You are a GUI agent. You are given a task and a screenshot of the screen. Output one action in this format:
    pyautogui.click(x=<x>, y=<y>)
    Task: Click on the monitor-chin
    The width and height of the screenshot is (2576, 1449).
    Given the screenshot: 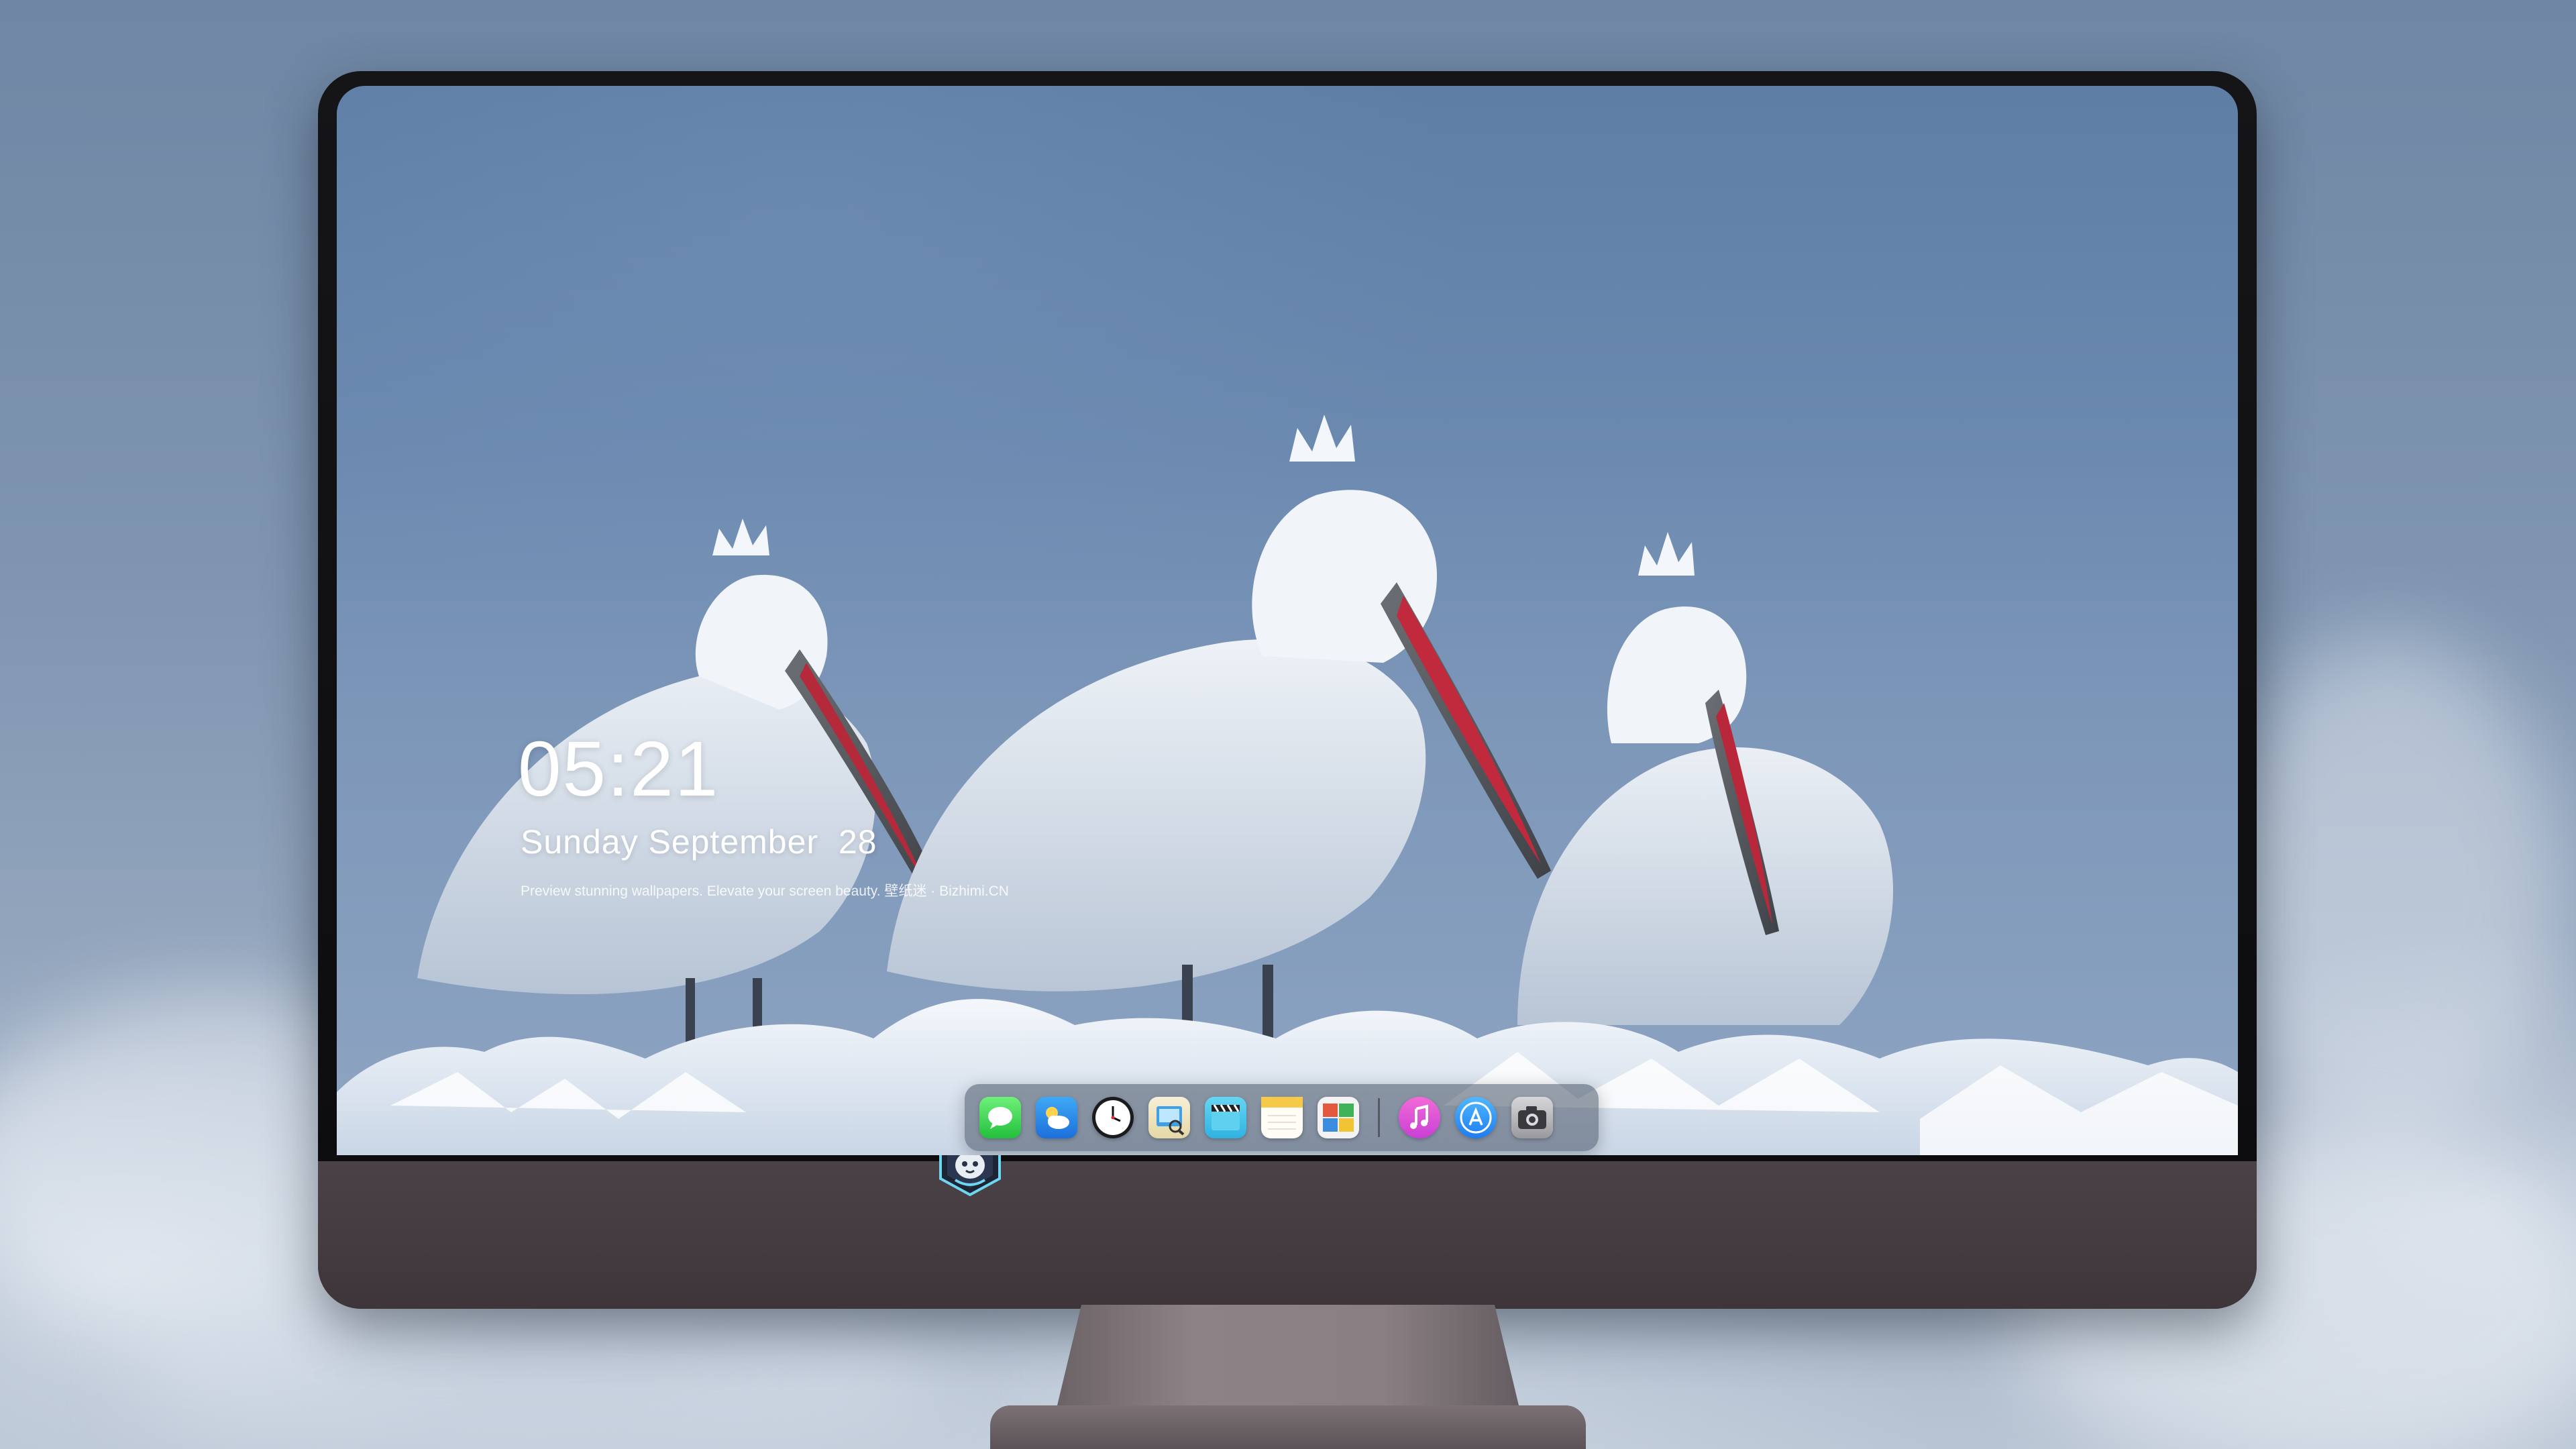 What is the action you would take?
    pyautogui.click(x=1287, y=1235)
    